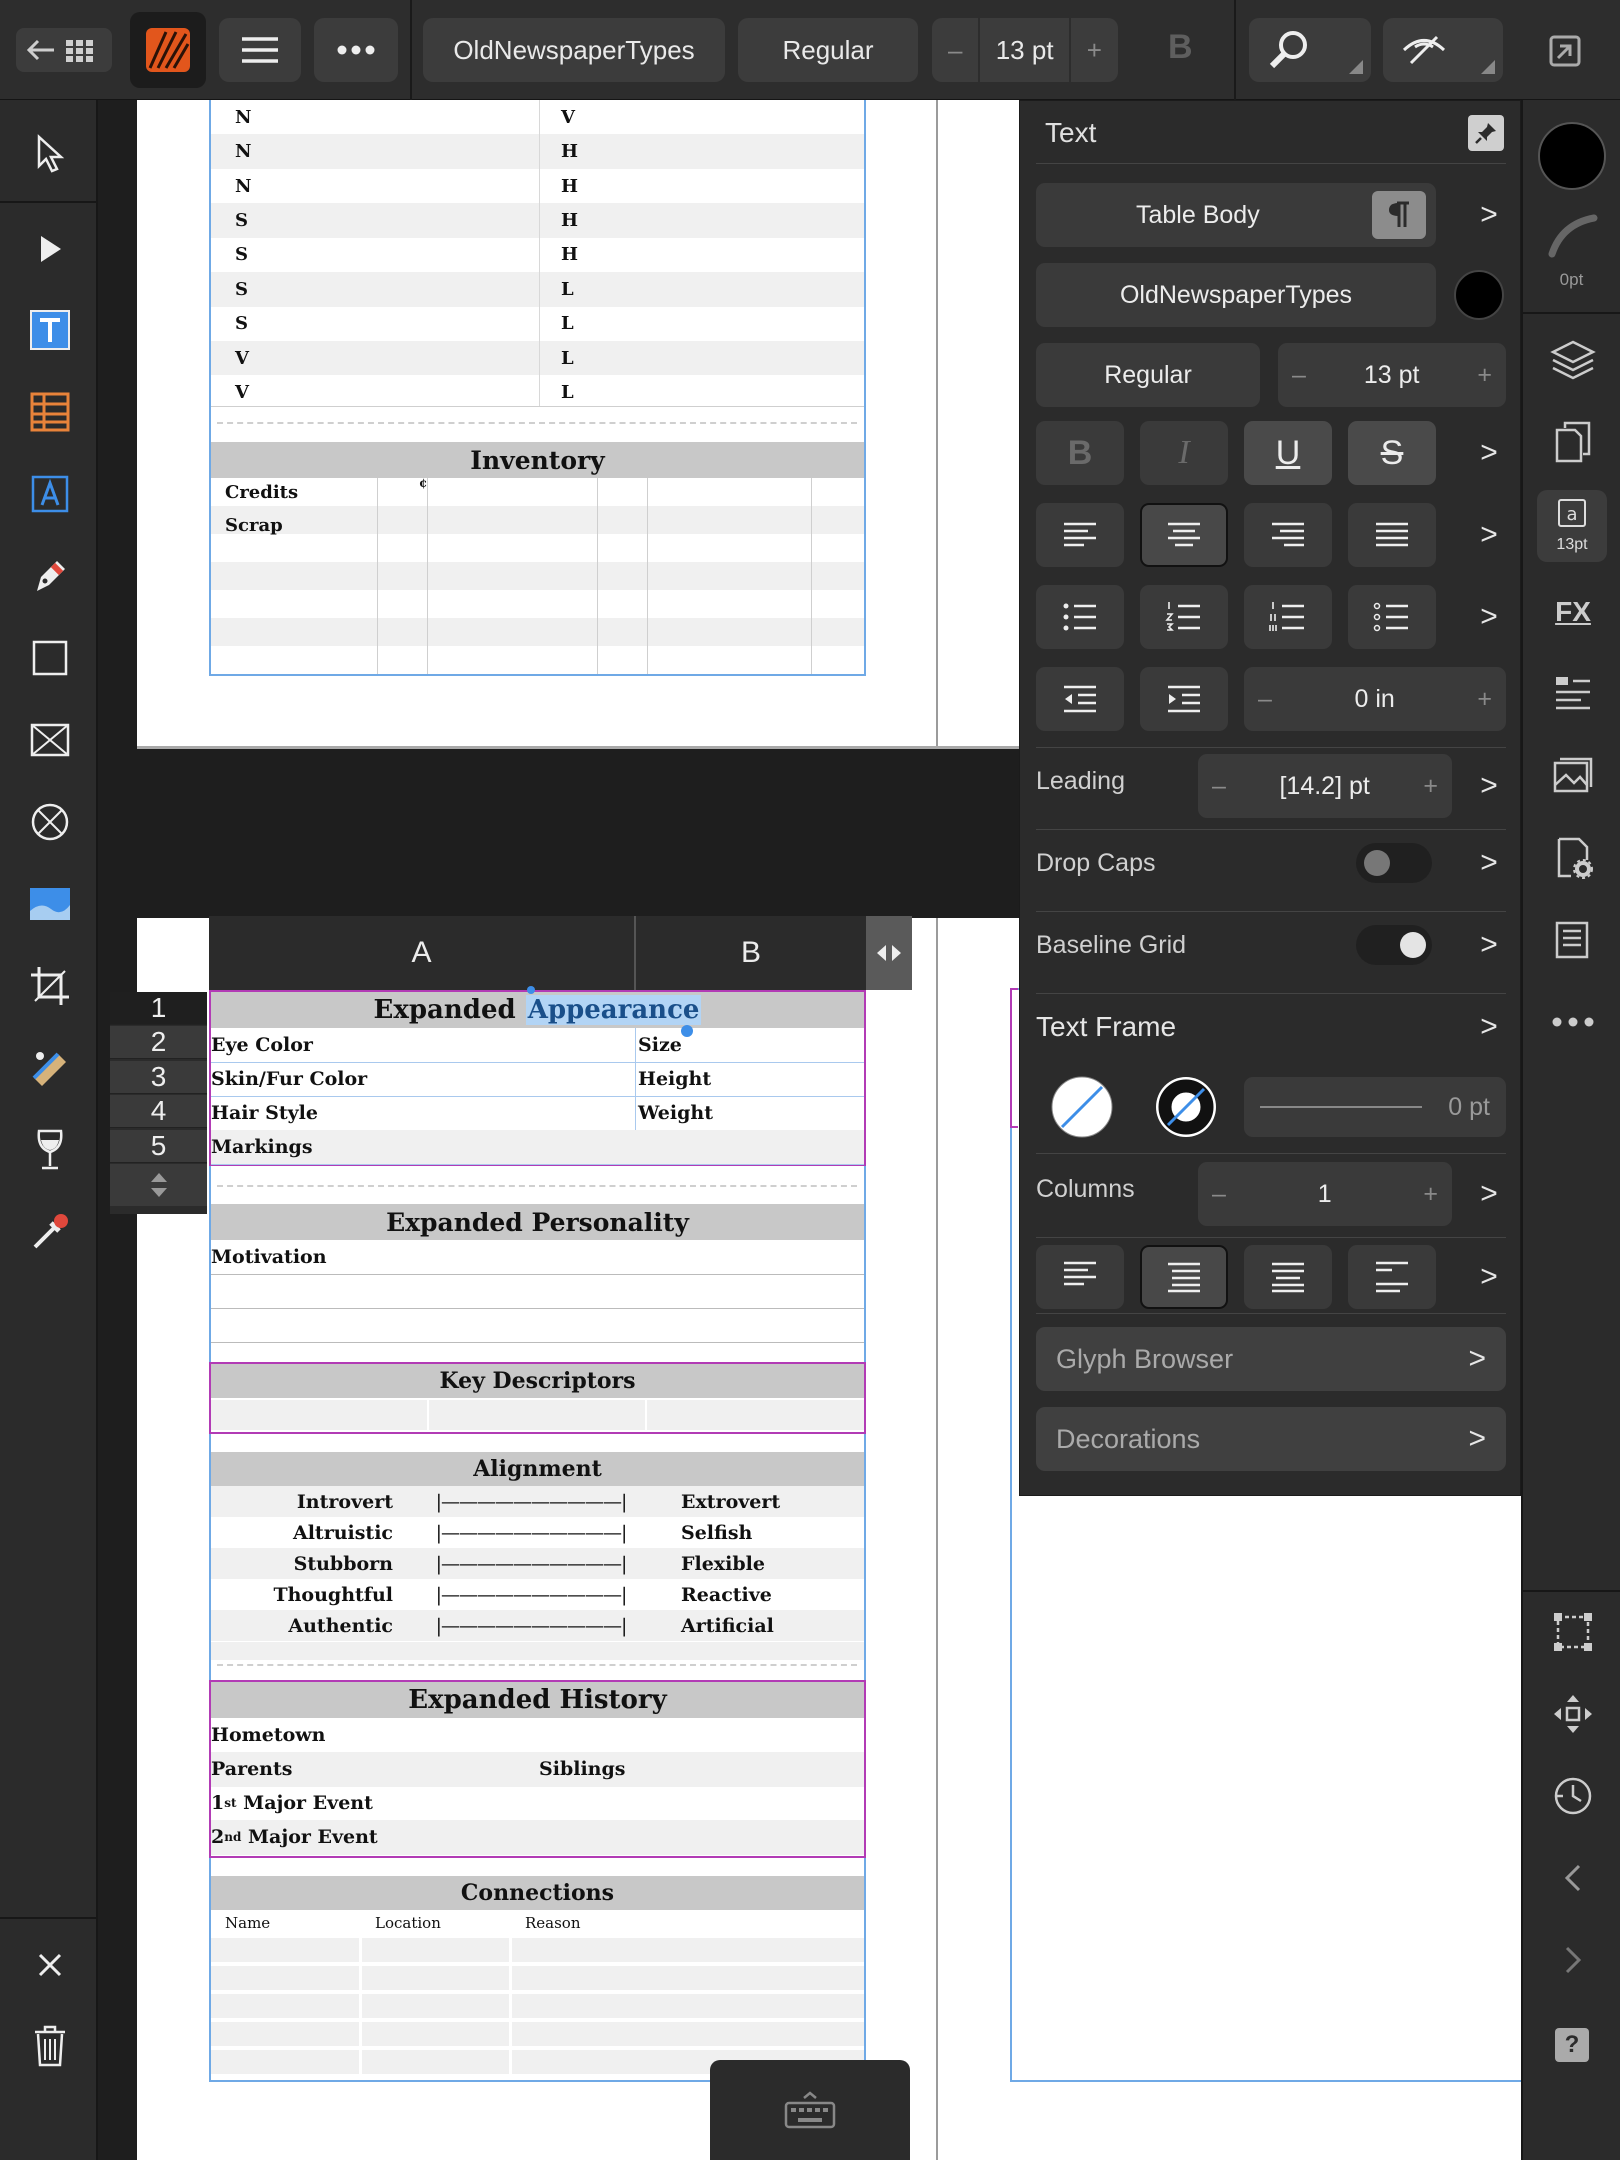 This screenshot has width=1620, height=2160. What do you see at coordinates (50, 1965) in the screenshot?
I see `close-tool-button` at bounding box center [50, 1965].